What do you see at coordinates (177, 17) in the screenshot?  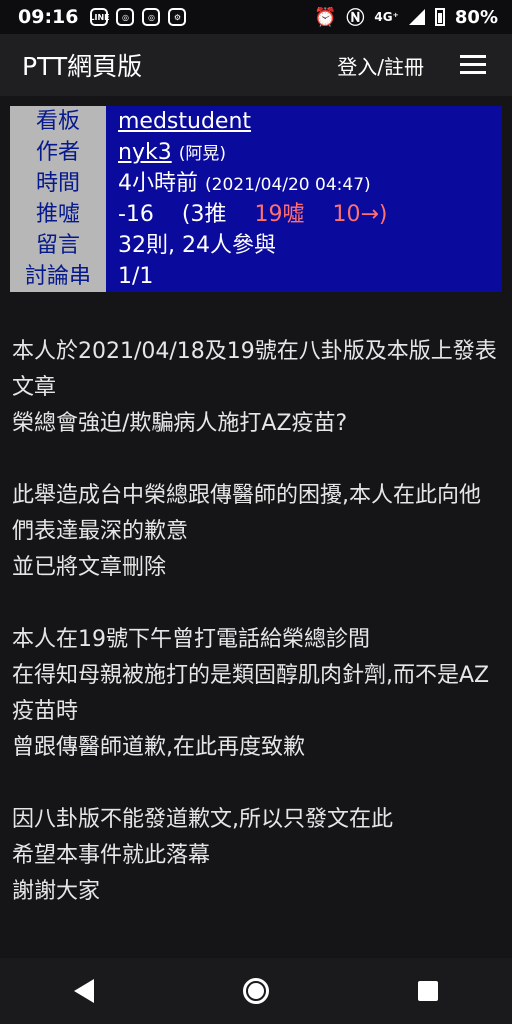 I see `settings-icon: ⚙` at bounding box center [177, 17].